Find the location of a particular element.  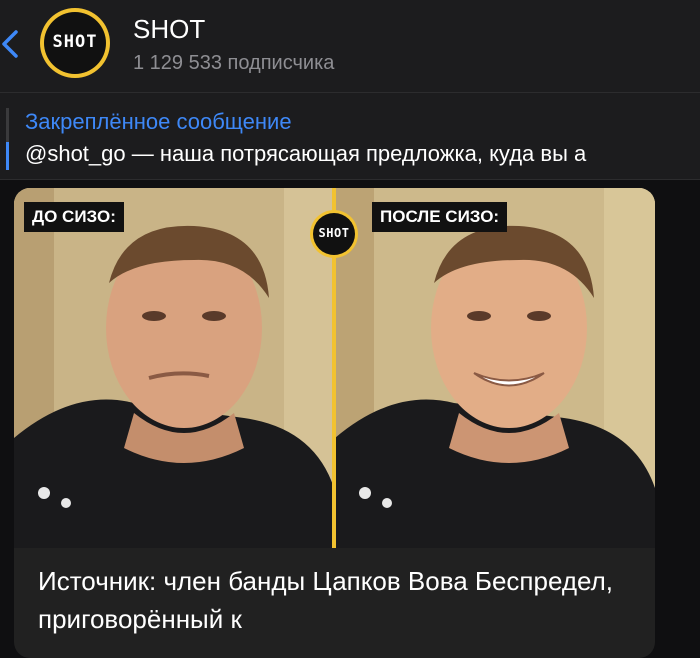

avatar-logo-text: SHOT is located at coordinates (75, 42).